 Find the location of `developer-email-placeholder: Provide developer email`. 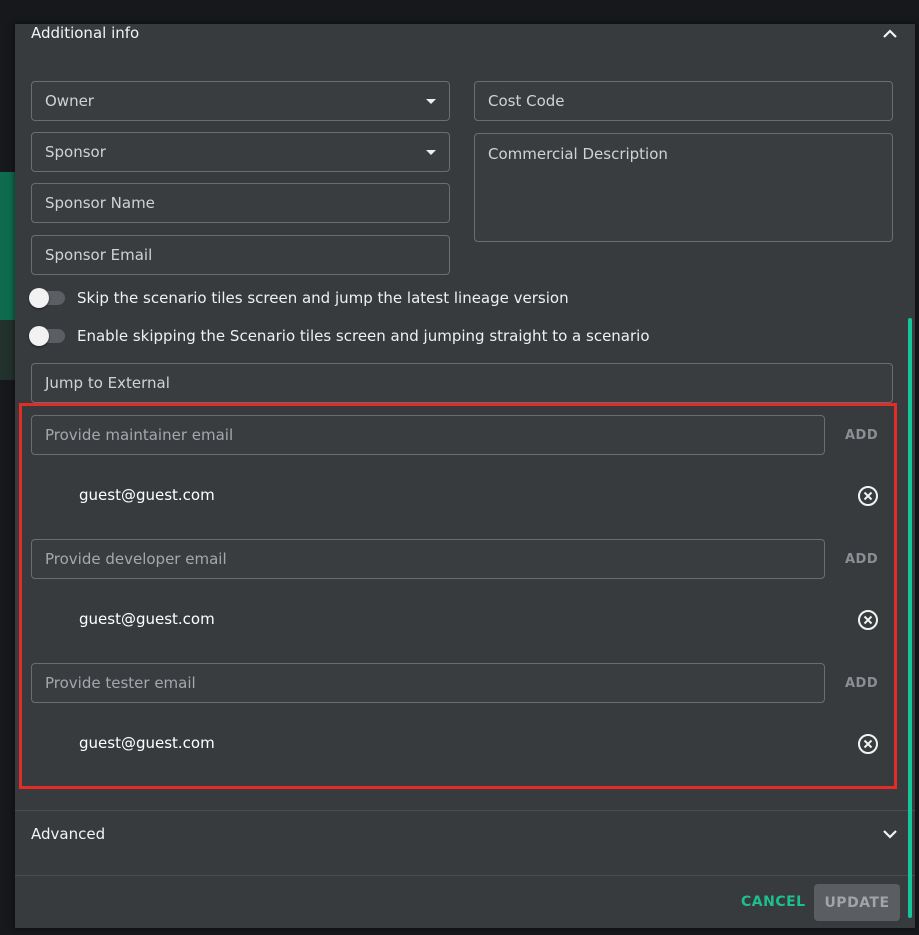

developer-email-placeholder: Provide developer email is located at coordinates (136, 559).